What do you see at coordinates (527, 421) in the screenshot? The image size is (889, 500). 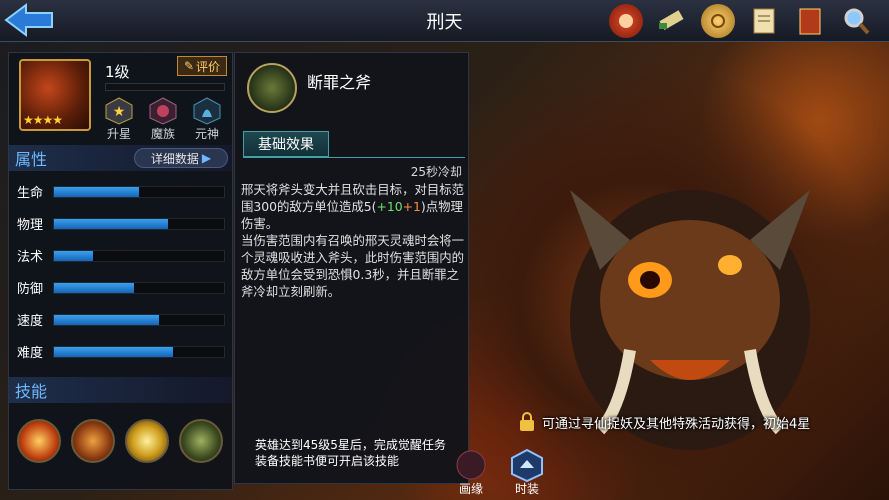 I see `lock-icon` at bounding box center [527, 421].